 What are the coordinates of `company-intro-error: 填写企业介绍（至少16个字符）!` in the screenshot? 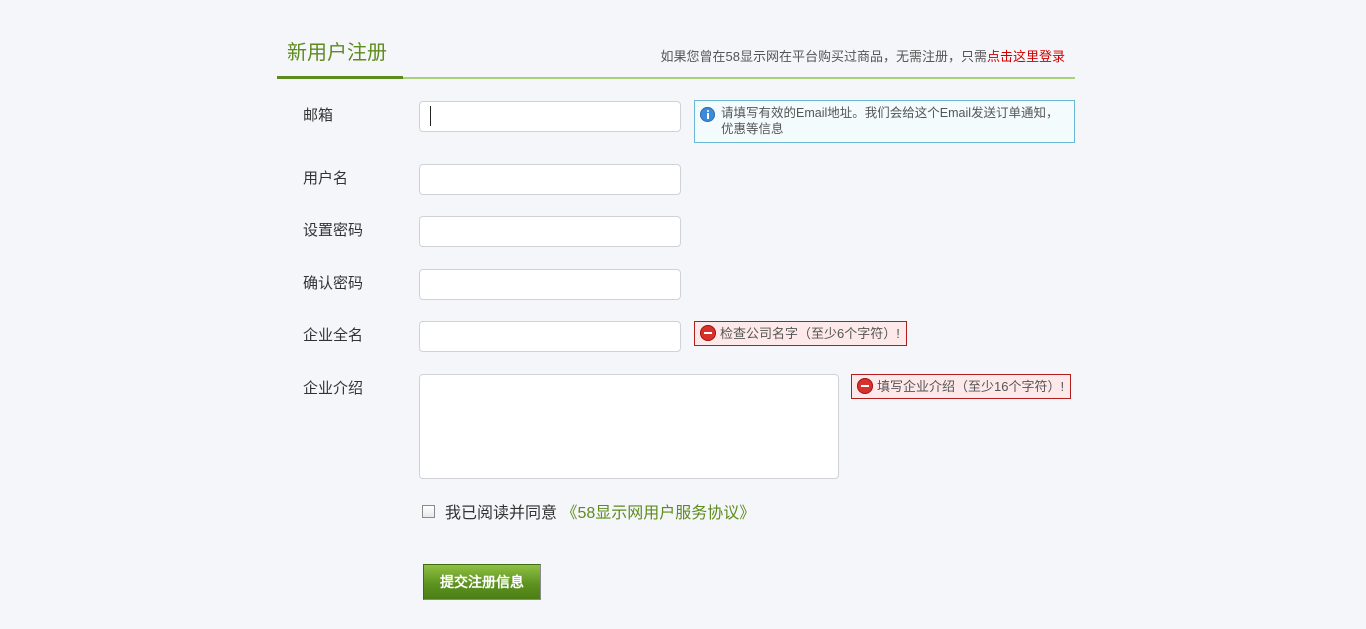 It's located at (961, 386).